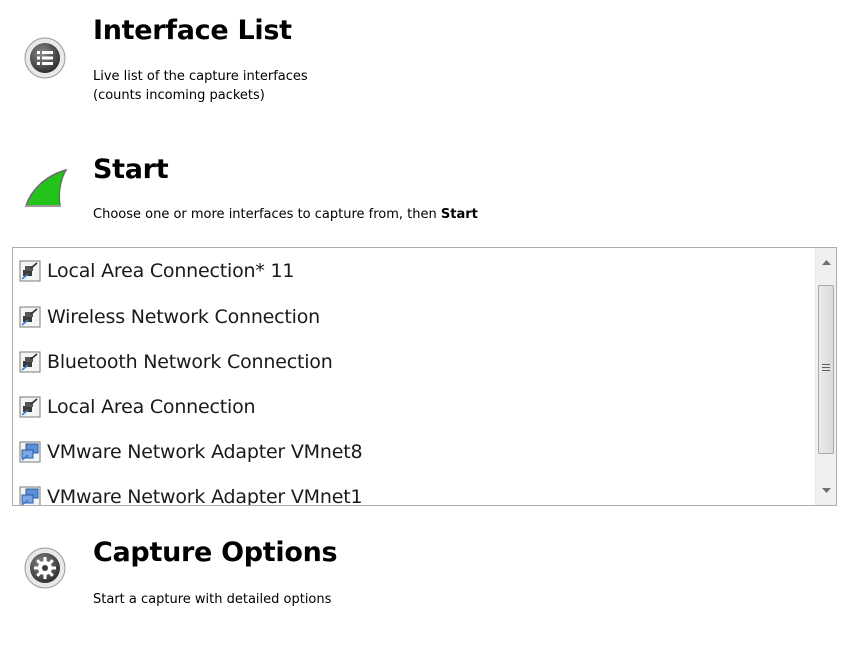 This screenshot has height=650, width=846. What do you see at coordinates (205, 451) in the screenshot?
I see `interface-label: VMware Network Adapter VMnet8` at bounding box center [205, 451].